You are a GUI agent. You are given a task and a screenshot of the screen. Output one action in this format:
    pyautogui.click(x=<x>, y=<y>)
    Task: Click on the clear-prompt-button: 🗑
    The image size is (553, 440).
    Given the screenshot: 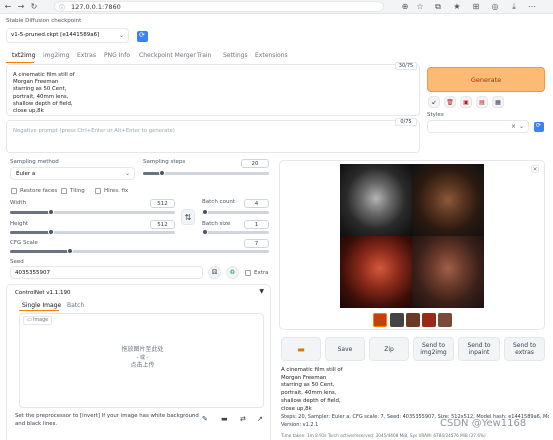 What is the action you would take?
    pyautogui.click(x=450, y=102)
    